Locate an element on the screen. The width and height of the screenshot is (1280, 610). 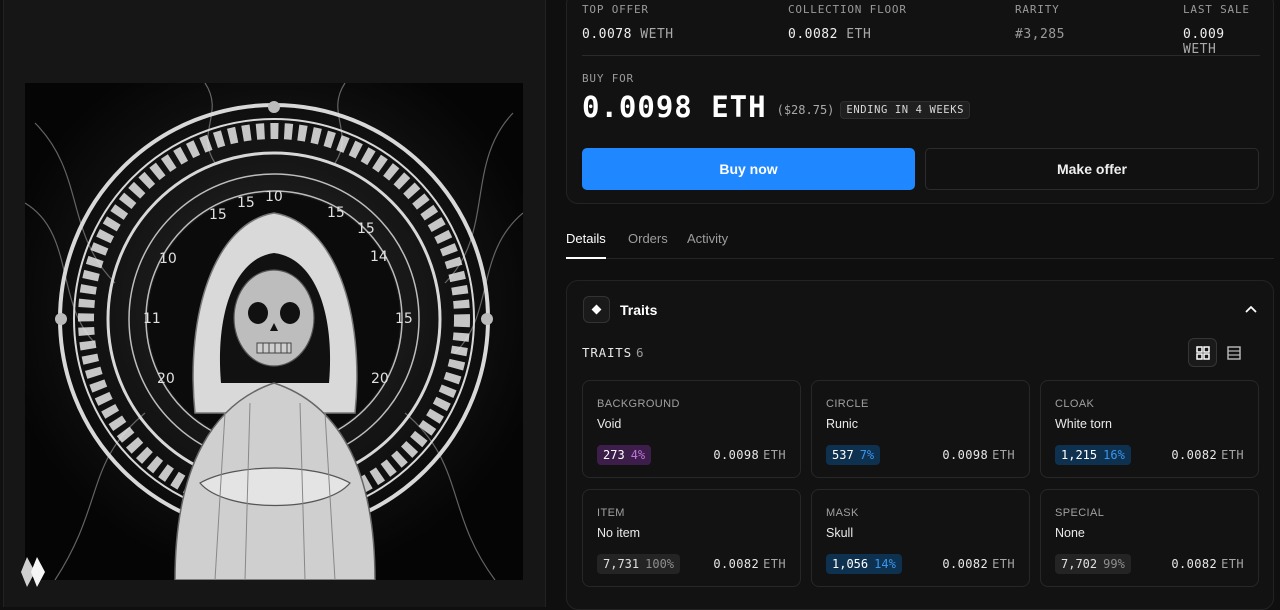
traits-count: 6 is located at coordinates (640, 352).